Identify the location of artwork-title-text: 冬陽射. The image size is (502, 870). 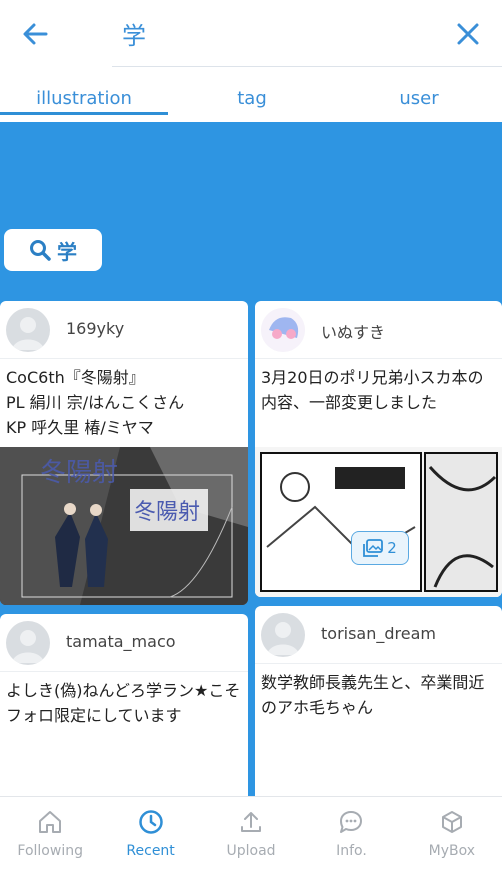
(79, 473).